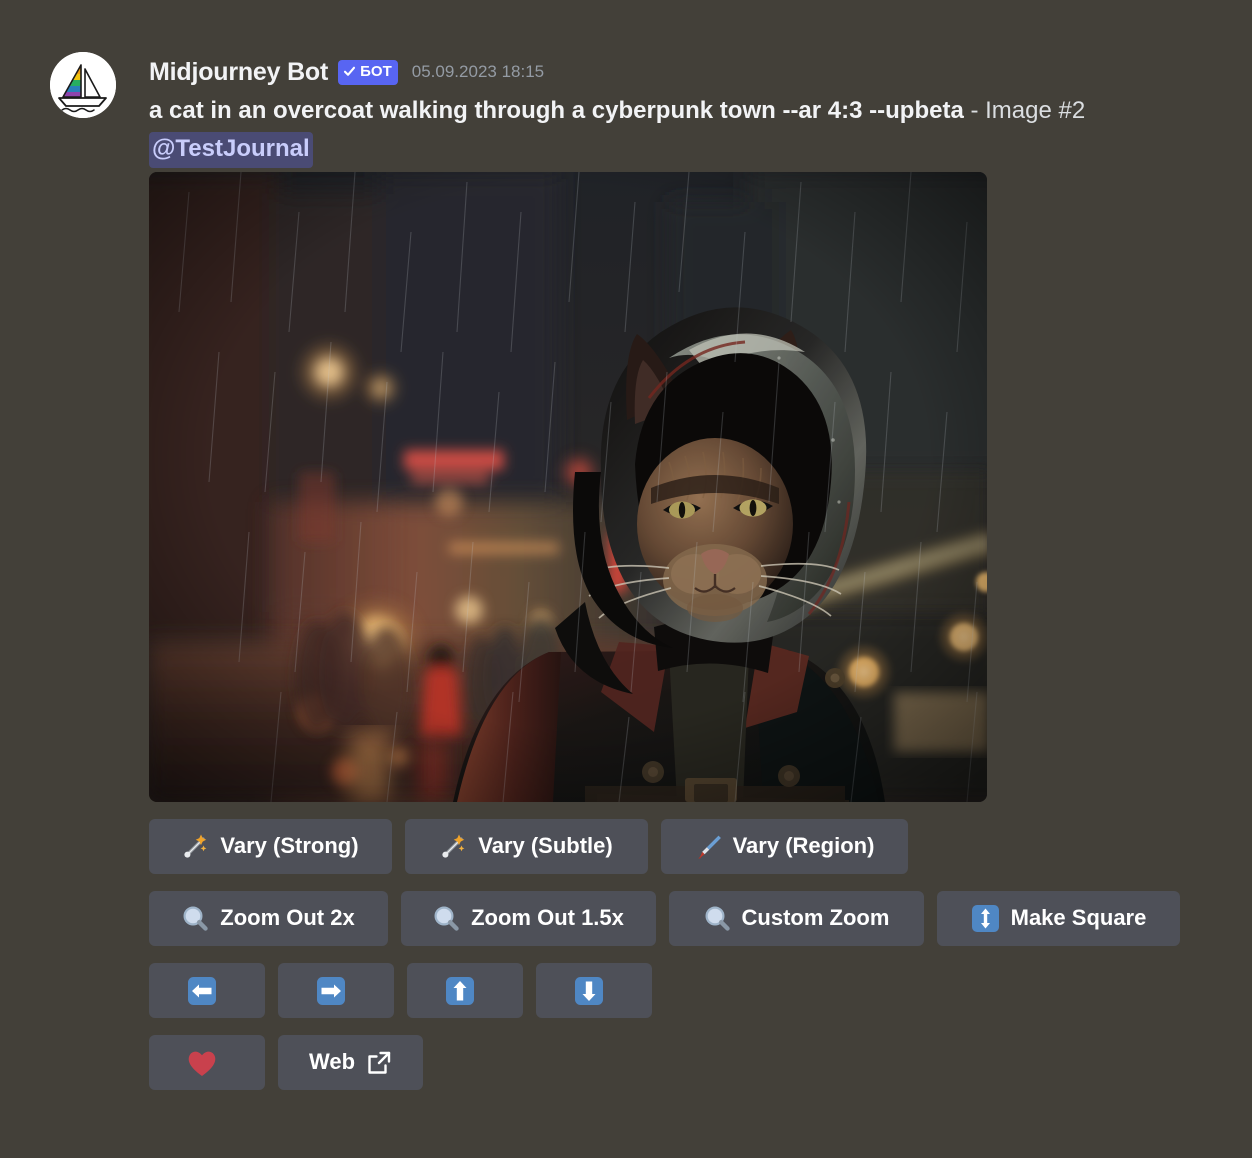 The width and height of the screenshot is (1252, 1158). I want to click on web-label: Web, so click(332, 1061).